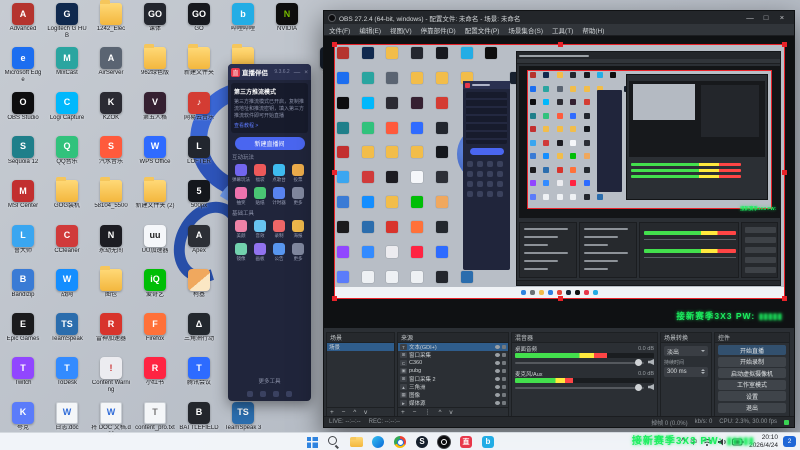 The width and height of the screenshot is (800, 450). Describe the element at coordinates (482, 30) in the screenshot. I see `menu-item: 配置文件(P)` at that location.